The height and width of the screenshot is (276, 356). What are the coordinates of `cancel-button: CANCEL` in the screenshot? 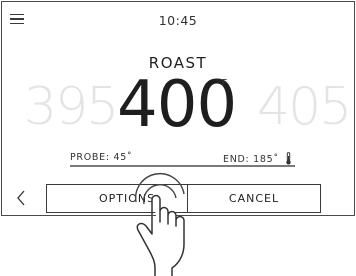 It's located at (254, 198).